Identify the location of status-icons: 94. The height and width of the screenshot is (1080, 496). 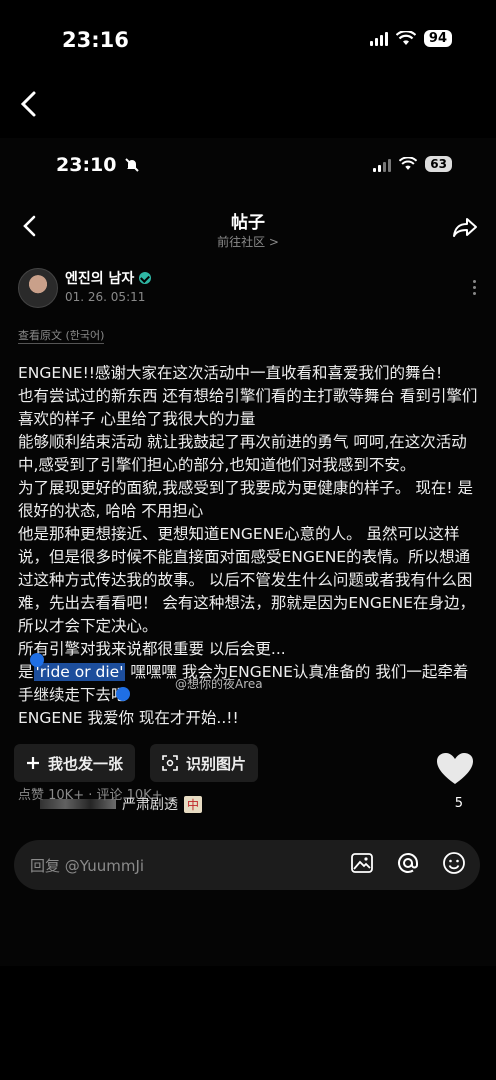
(410, 38).